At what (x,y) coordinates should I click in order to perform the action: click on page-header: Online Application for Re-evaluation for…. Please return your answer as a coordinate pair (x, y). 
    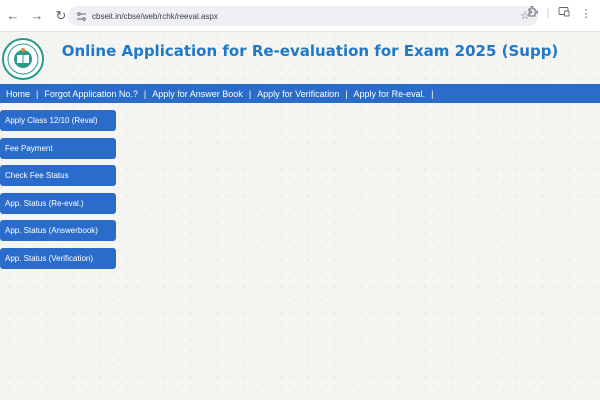
    Looking at the image, I should click on (300, 58).